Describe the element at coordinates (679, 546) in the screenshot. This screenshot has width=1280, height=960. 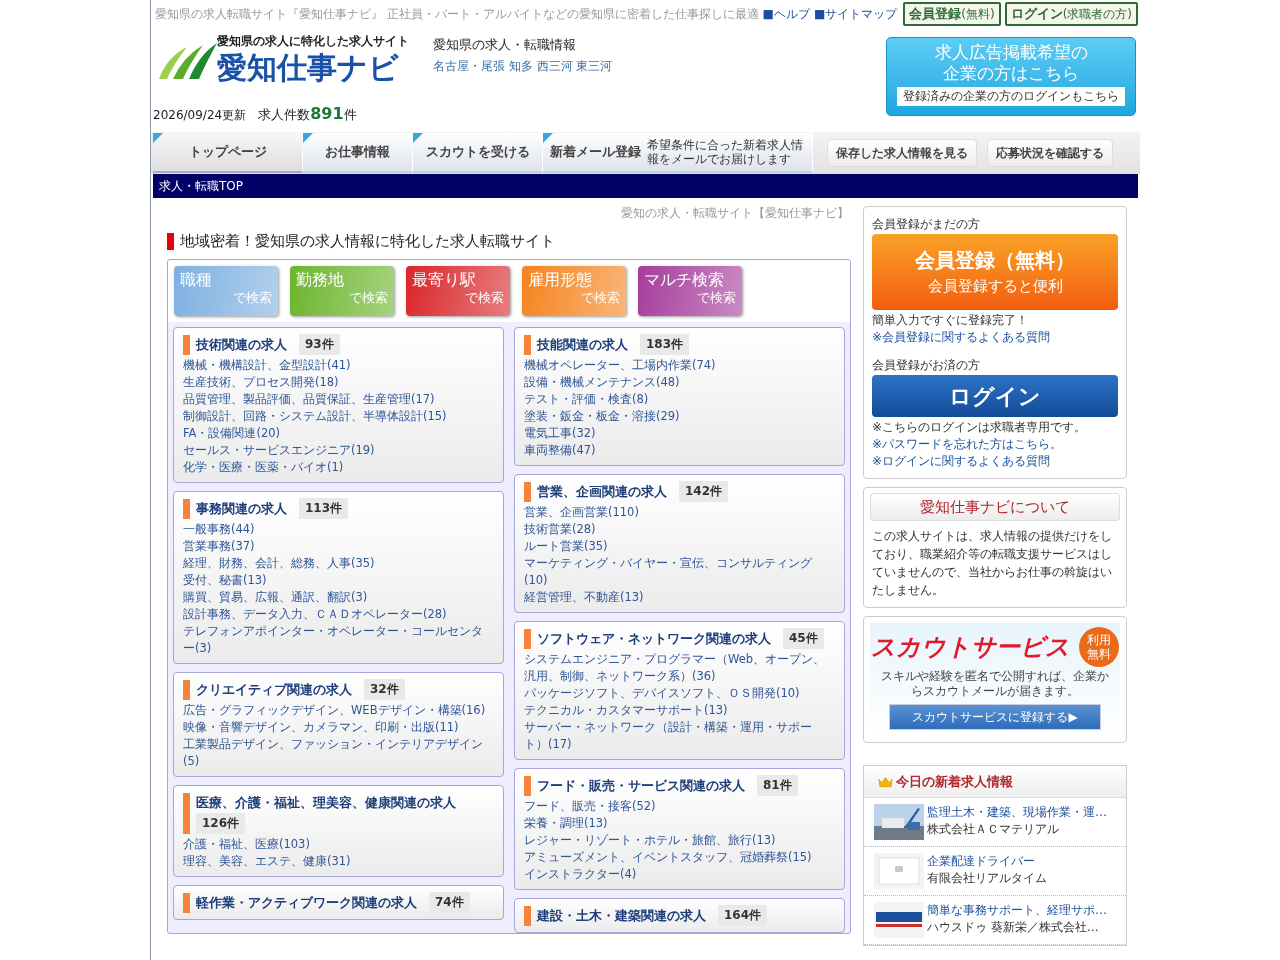
I see `category-link: ルート営業(35)` at that location.